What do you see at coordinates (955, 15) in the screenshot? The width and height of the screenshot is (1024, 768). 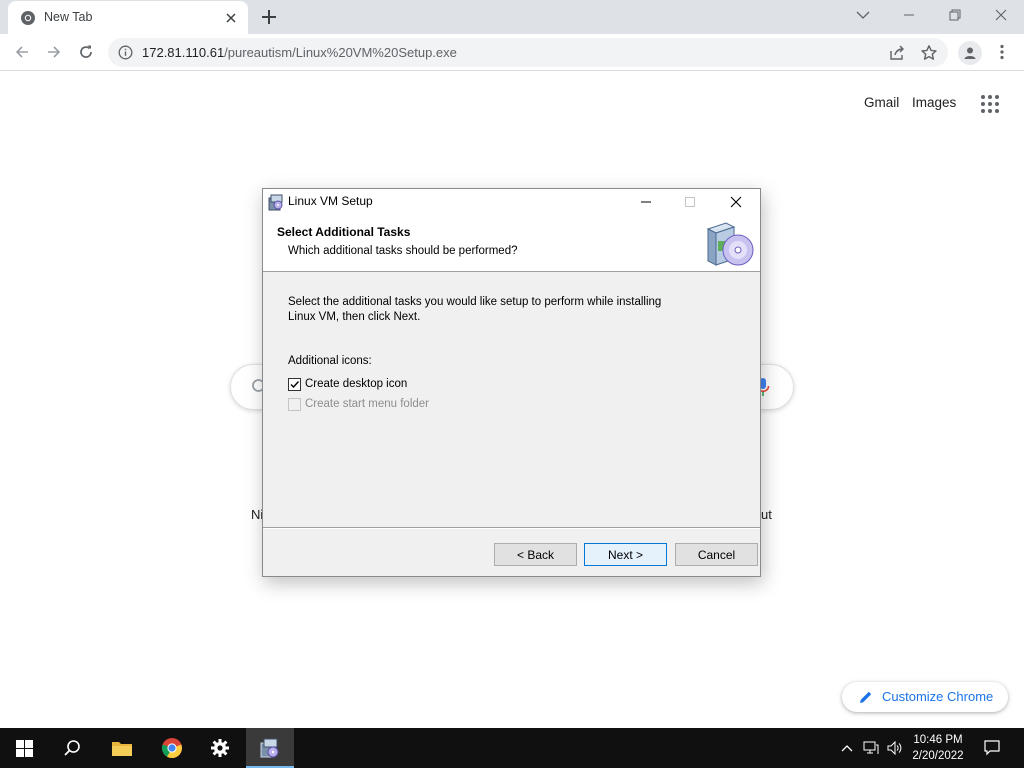 I see `restore-icon` at bounding box center [955, 15].